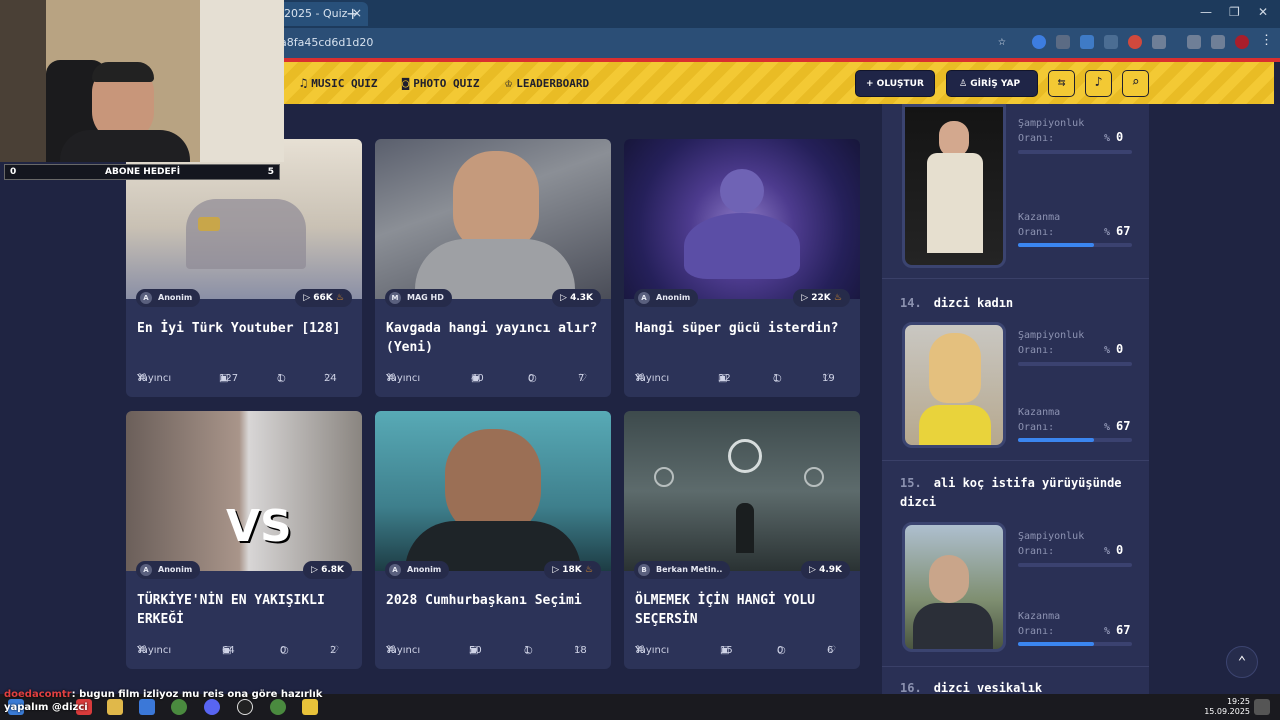 The image size is (1280, 720). I want to click on quiz-thumbnail: VS, so click(244, 491).